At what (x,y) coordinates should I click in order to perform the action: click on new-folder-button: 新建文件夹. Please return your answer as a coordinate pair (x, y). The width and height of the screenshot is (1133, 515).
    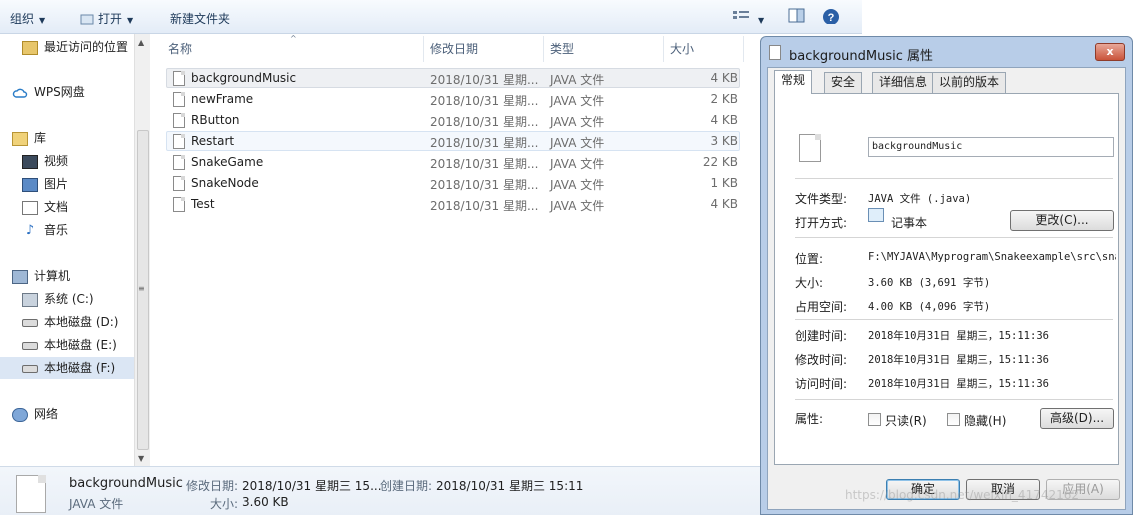
    Looking at the image, I should click on (200, 18).